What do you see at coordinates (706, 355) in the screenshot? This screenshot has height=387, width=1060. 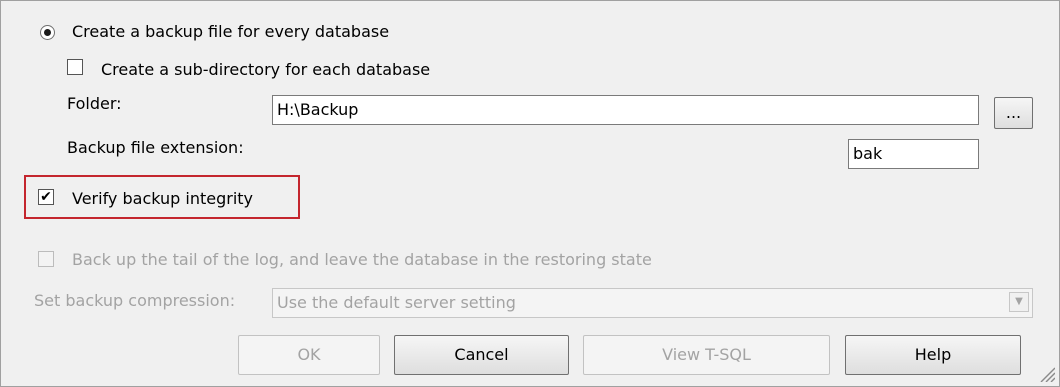 I see `view-tsql-button: View T-SQL` at bounding box center [706, 355].